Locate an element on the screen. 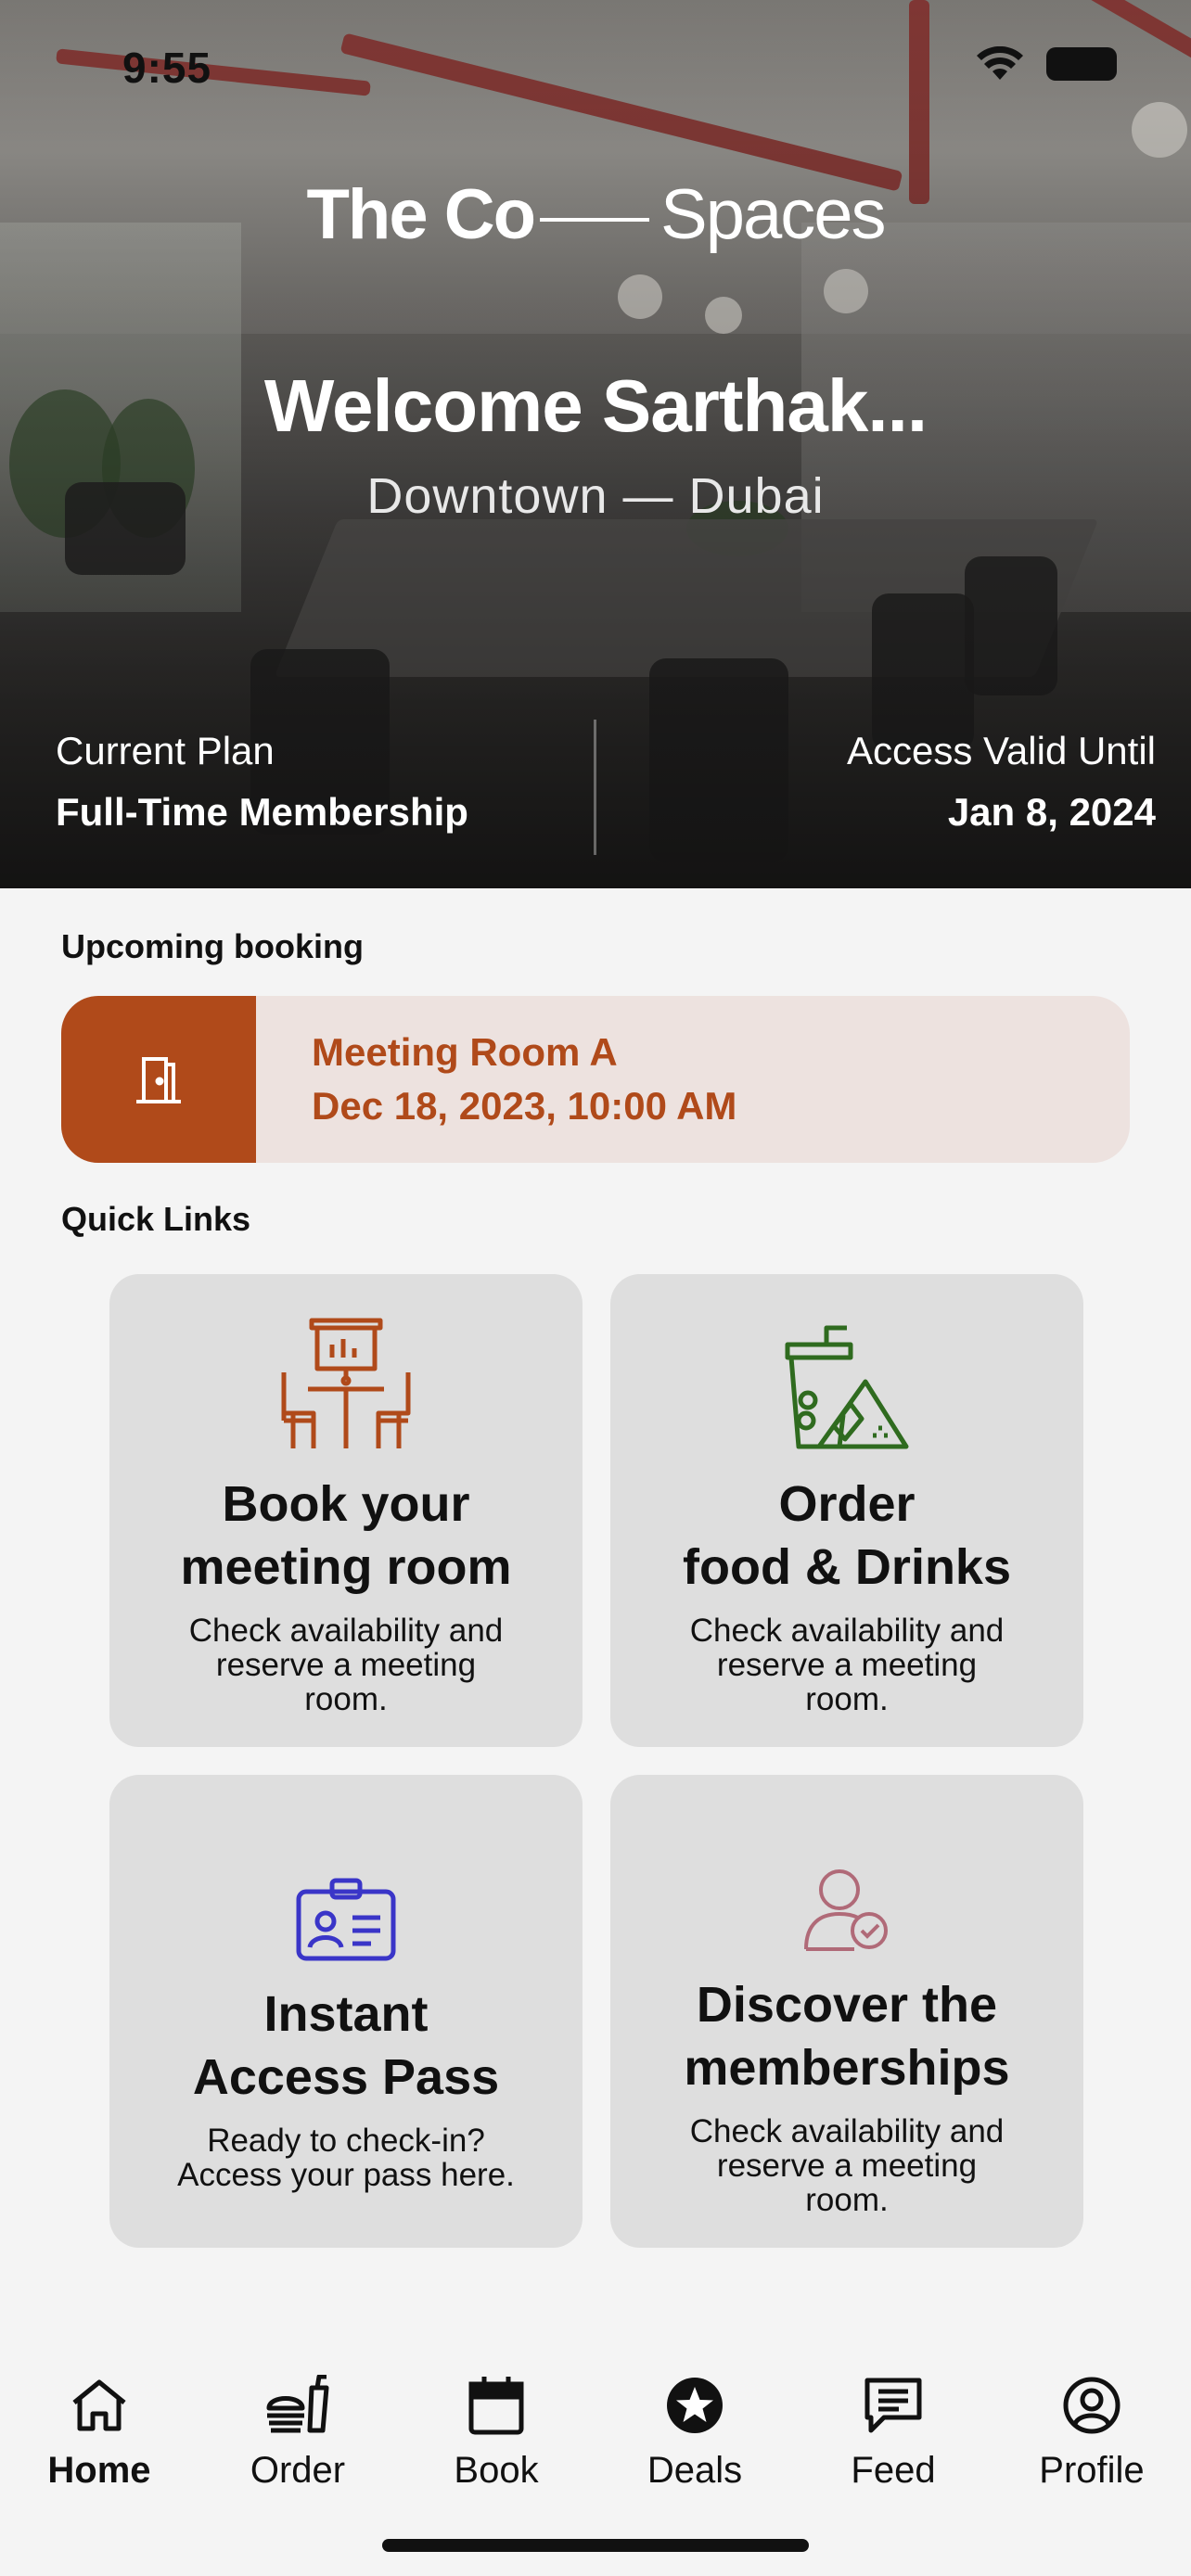 The image size is (1191, 2576). order-icon is located at coordinates (297, 2406).